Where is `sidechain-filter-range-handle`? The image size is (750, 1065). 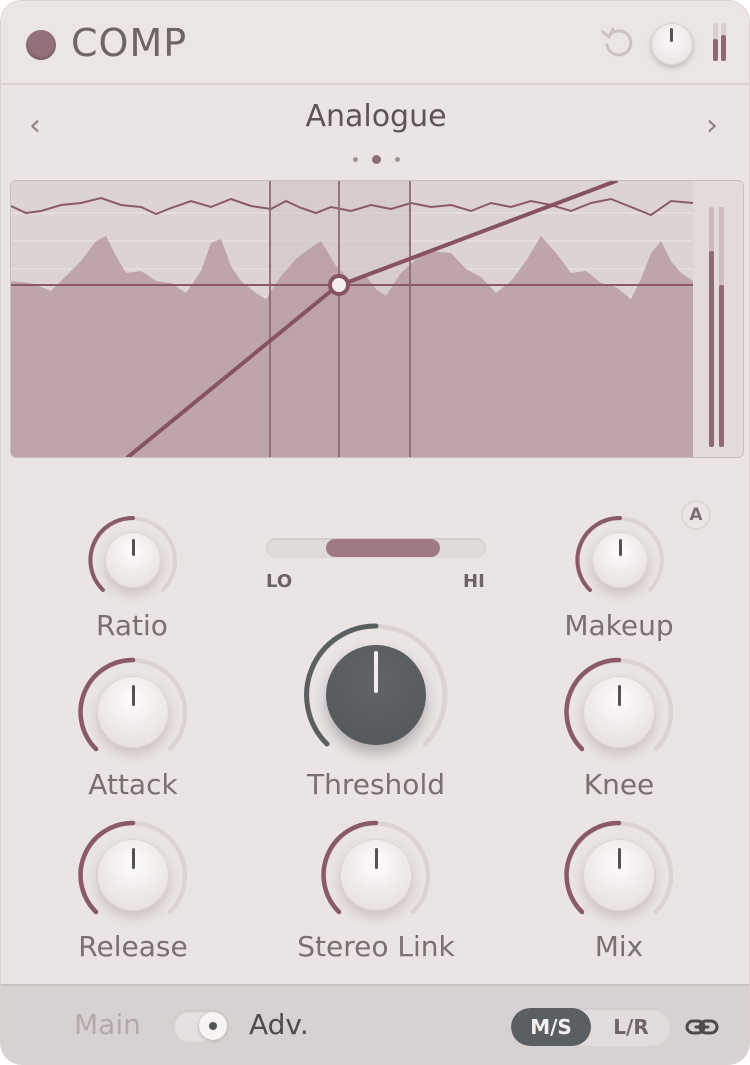 sidechain-filter-range-handle is located at coordinates (383, 548).